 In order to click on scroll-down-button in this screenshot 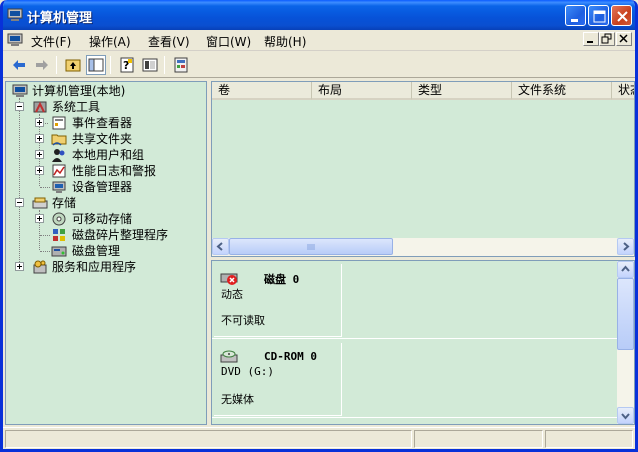, I will do `click(625, 415)`.